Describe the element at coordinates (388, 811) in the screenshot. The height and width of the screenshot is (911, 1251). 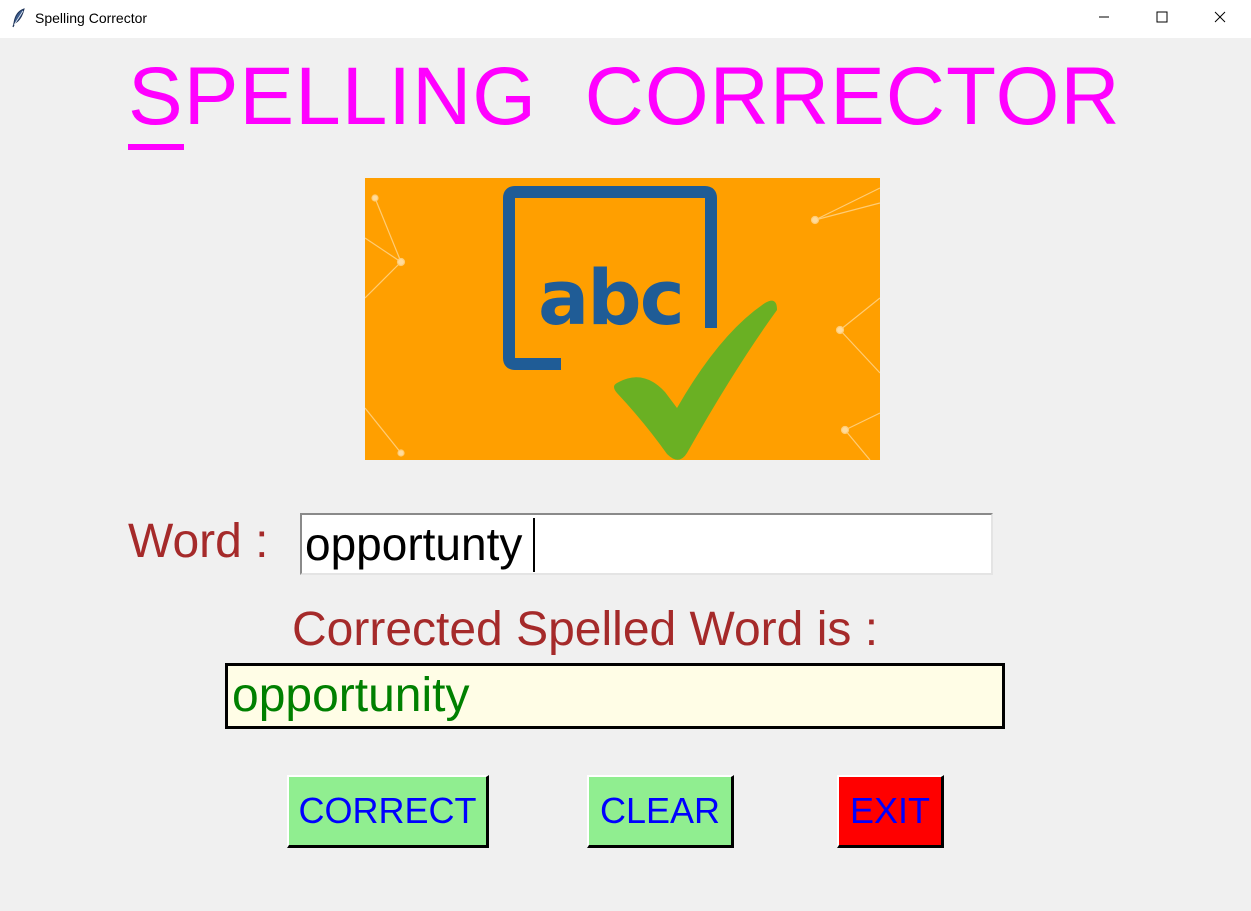
I see `correct-button: CORRECT` at that location.